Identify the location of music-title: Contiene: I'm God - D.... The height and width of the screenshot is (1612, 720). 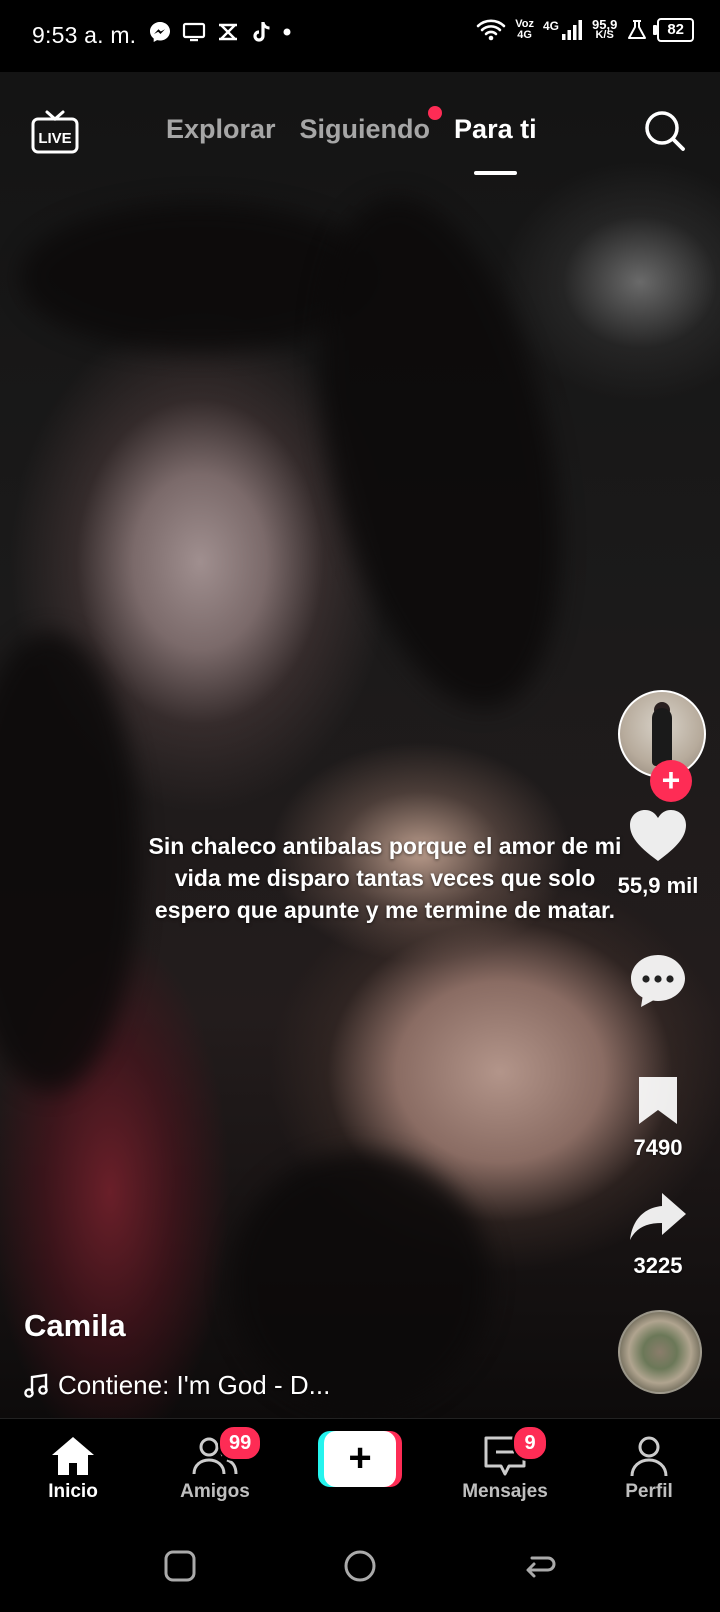
(194, 1385).